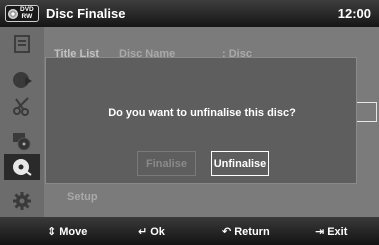 This screenshot has height=245, width=379. Describe the element at coordinates (252, 231) in the screenshot. I see `help-return-label: Return` at that location.